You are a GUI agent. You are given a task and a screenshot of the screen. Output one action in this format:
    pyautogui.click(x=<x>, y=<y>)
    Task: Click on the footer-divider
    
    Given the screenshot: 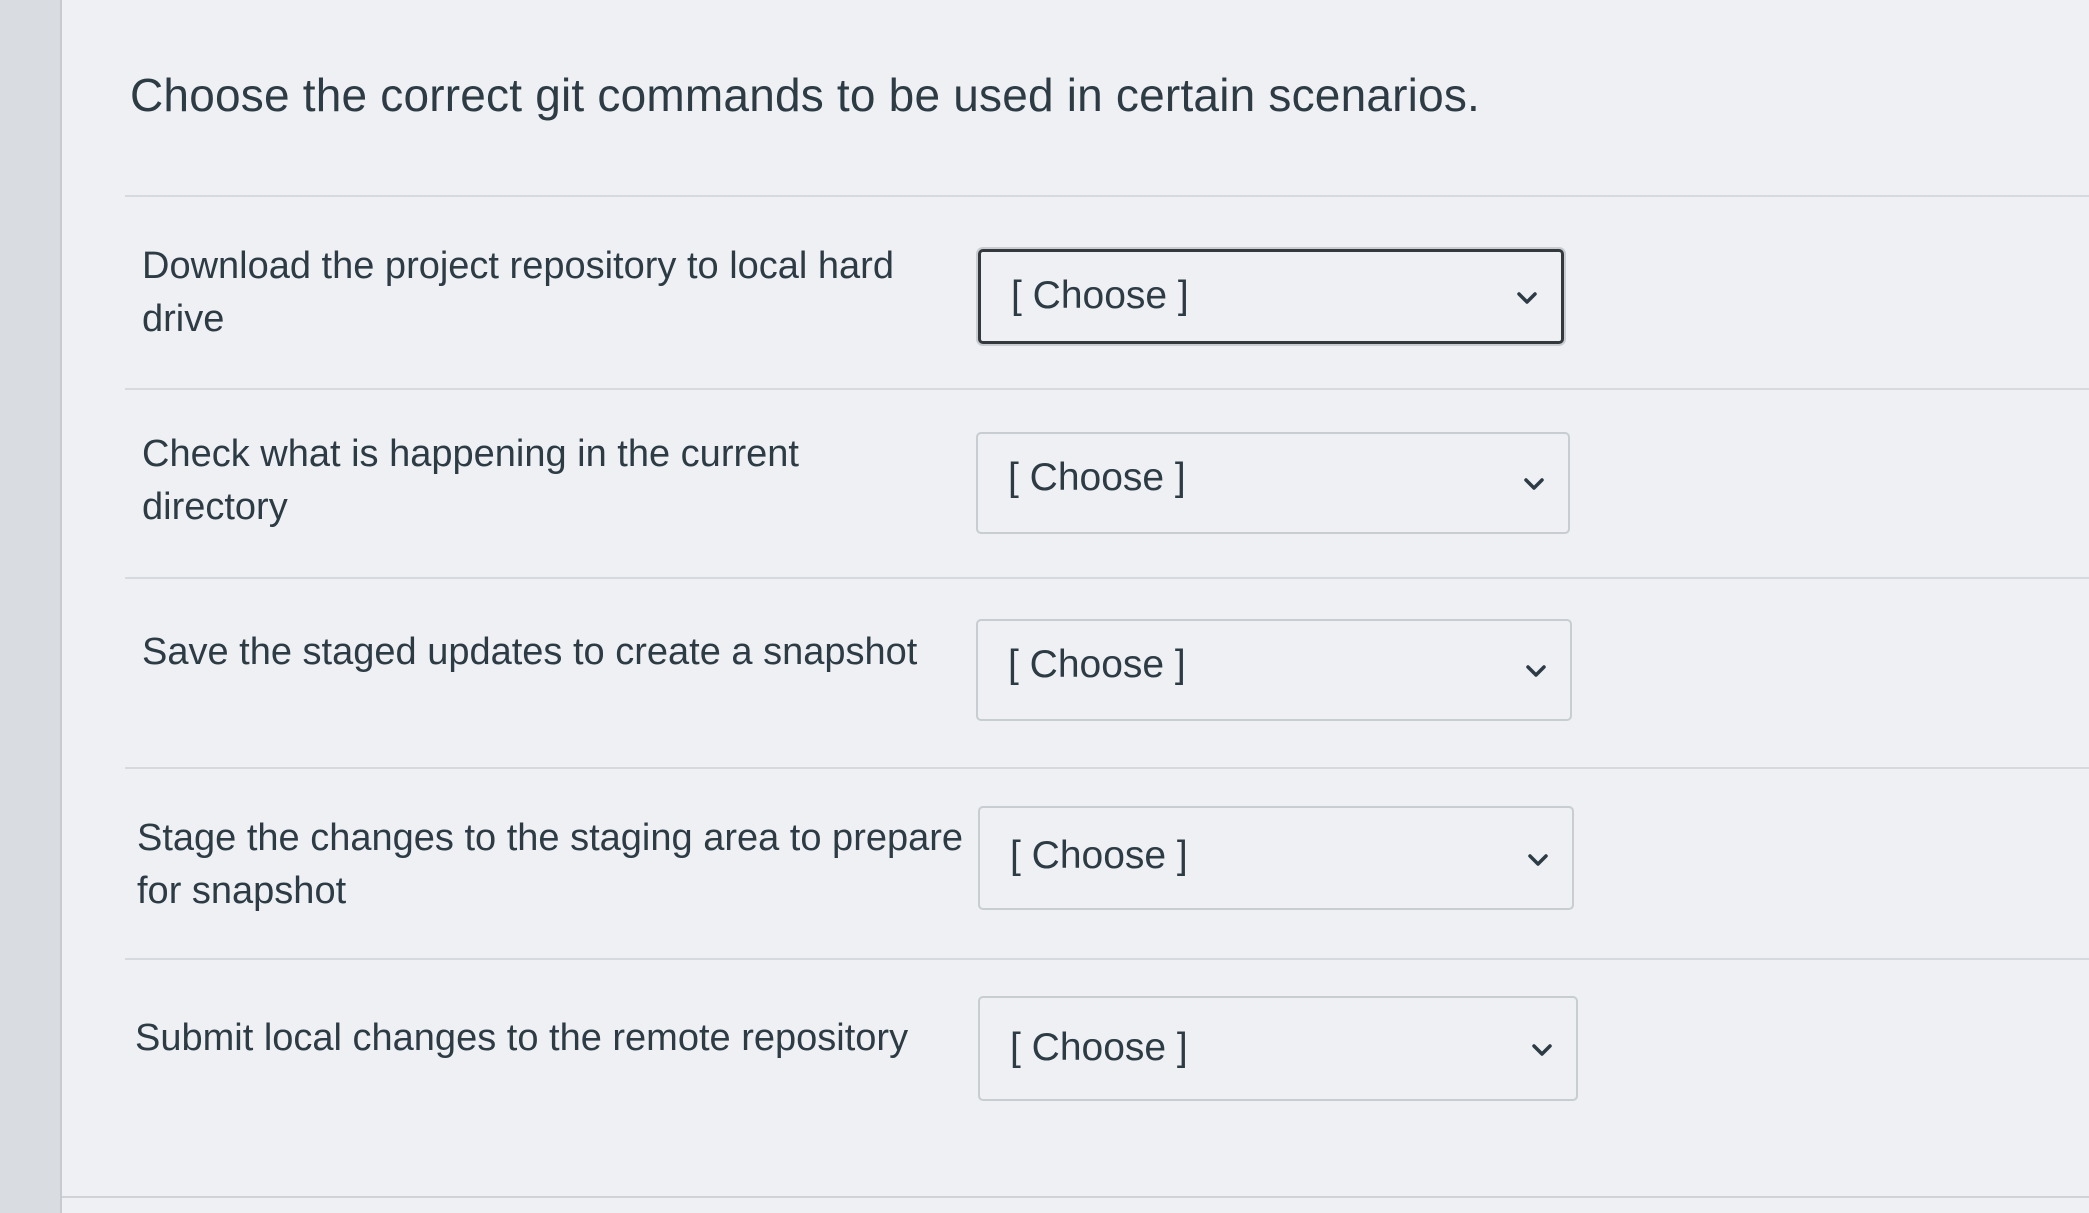 What is the action you would take?
    pyautogui.click(x=1075, y=1197)
    